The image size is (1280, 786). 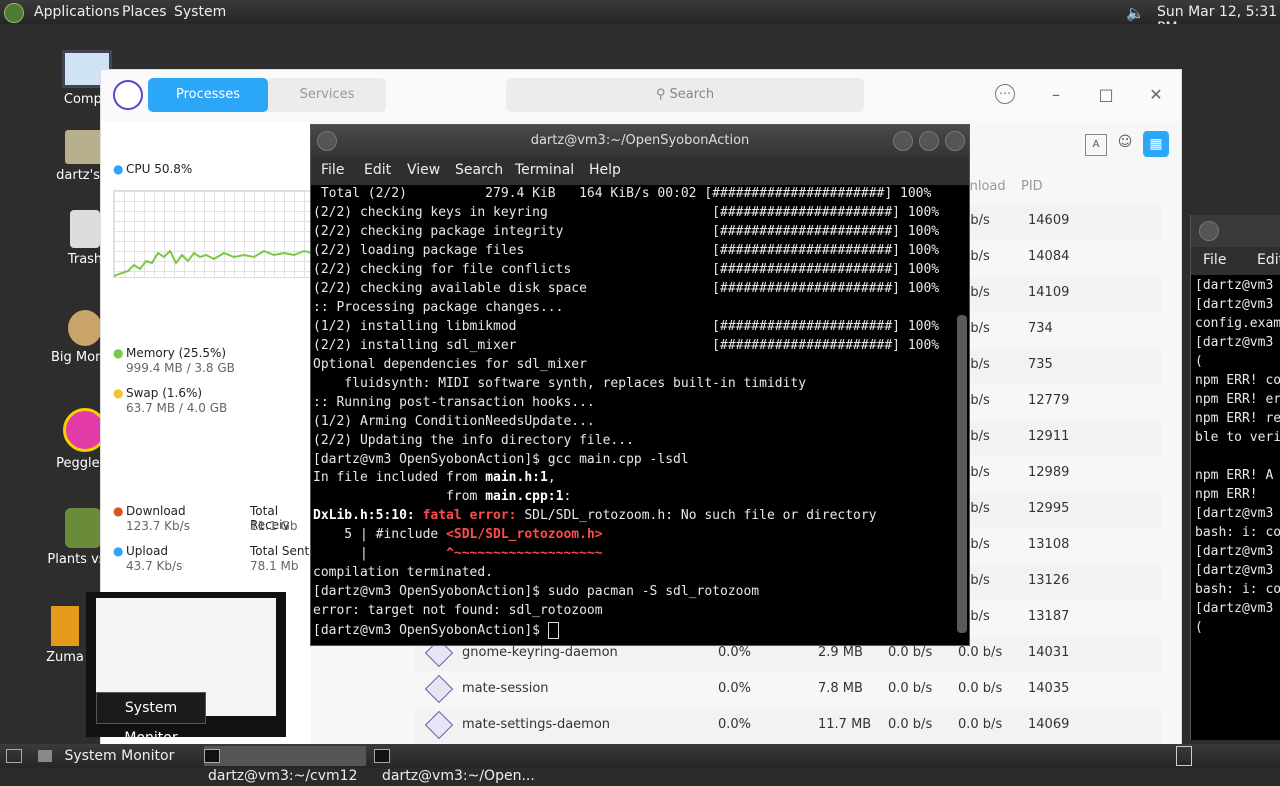 What do you see at coordinates (640, 171) in the screenshot?
I see `terminal-menubar: File Edit View Search Terminal Help` at bounding box center [640, 171].